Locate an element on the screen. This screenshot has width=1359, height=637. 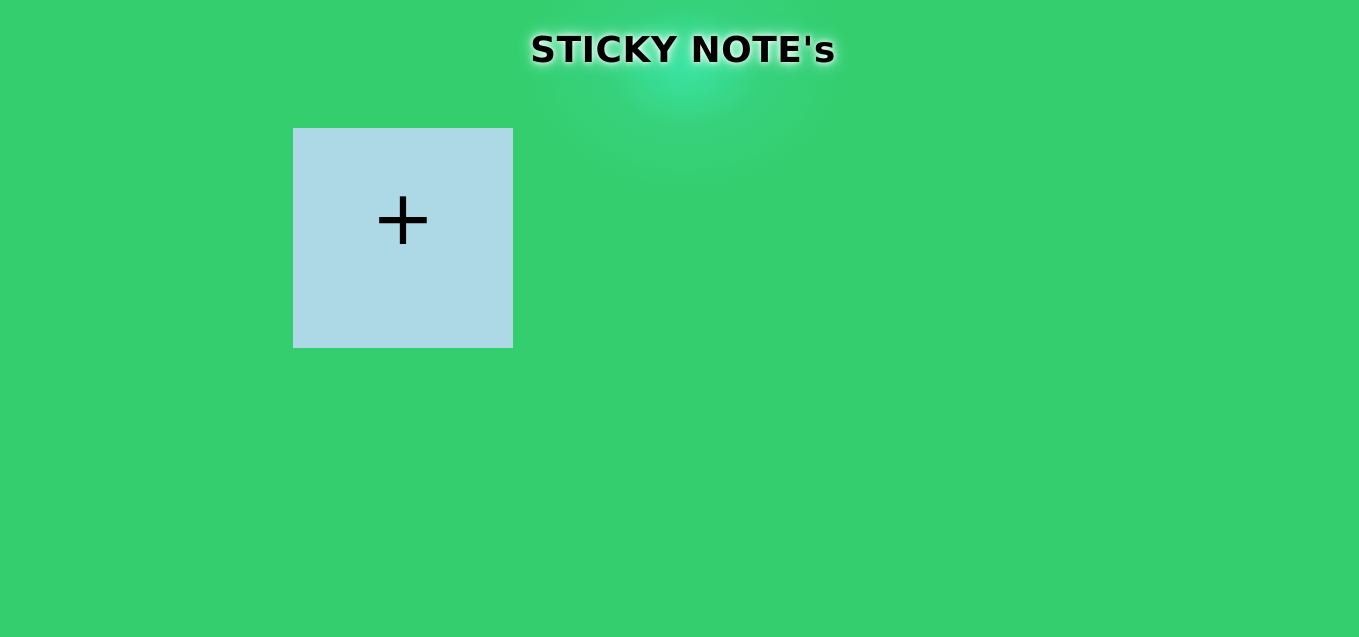
page-title: STICKY NOTE's is located at coordinates (683, 50).